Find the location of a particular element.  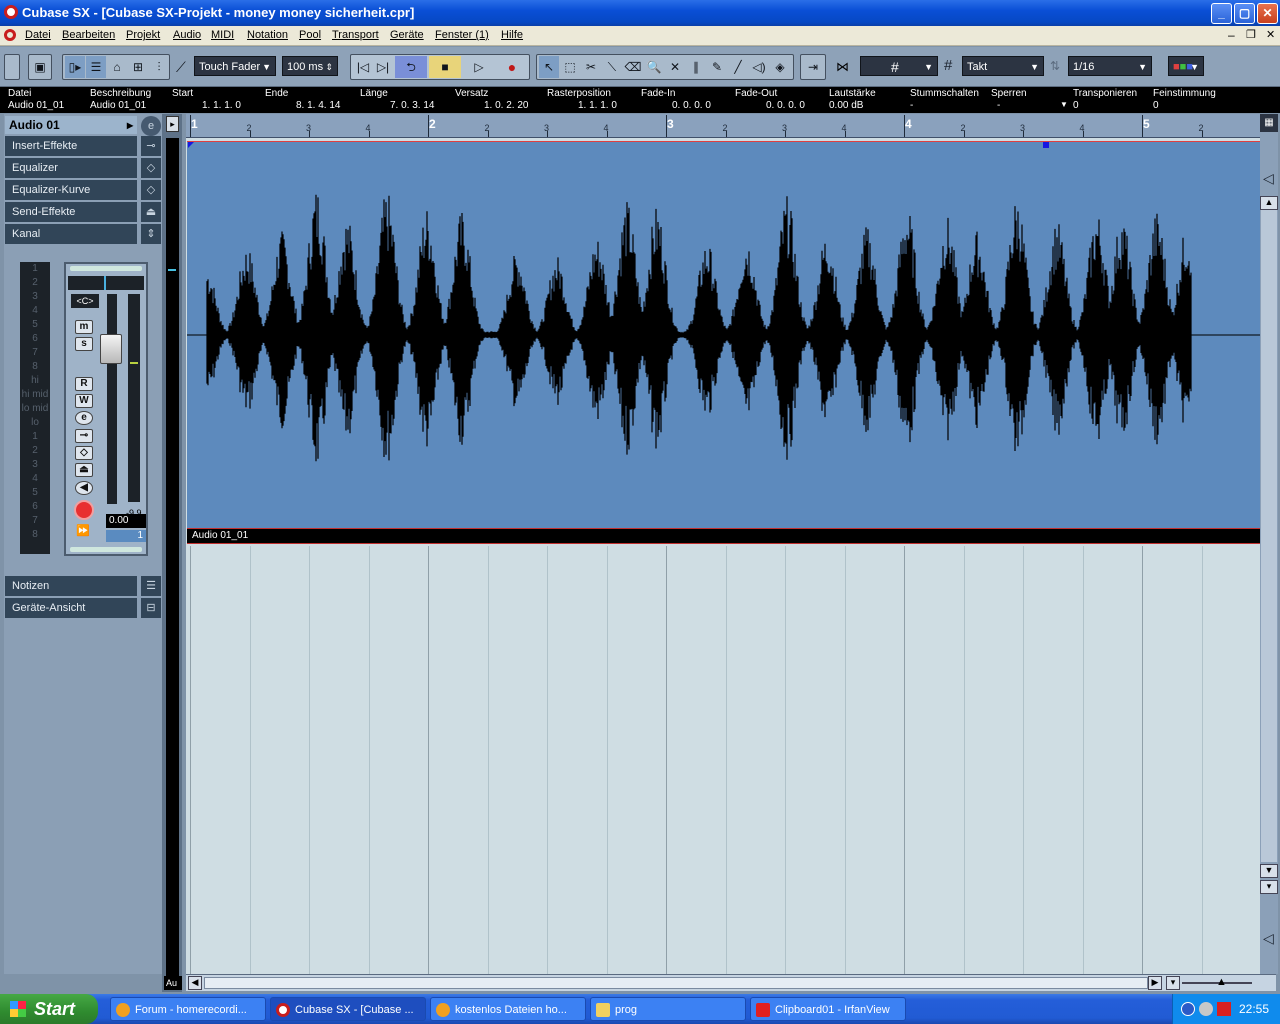

info-value-start: 1. 1. 1. 0 is located at coordinates (221, 105).